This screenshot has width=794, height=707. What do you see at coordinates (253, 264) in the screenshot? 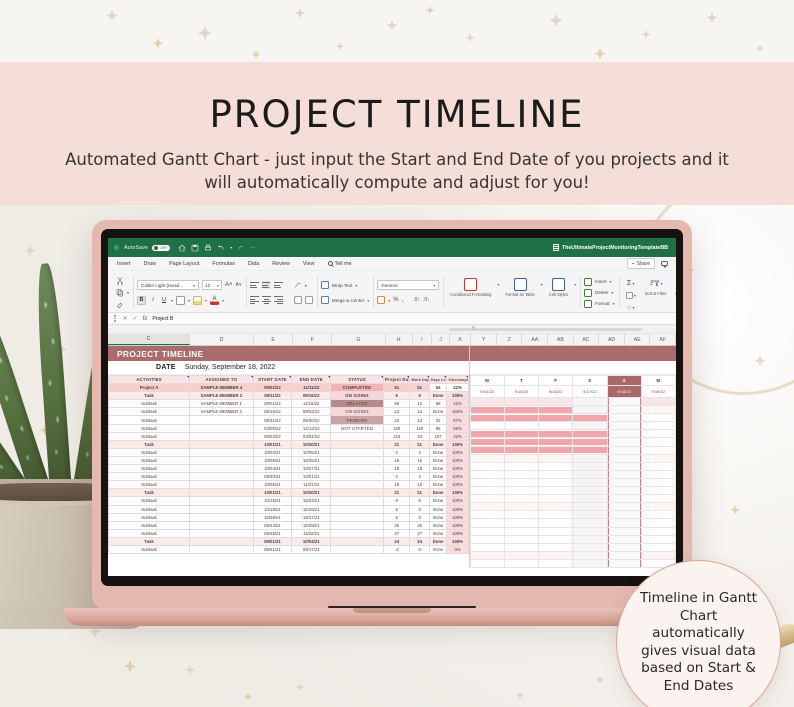
I see `tab-data: Data` at bounding box center [253, 264].